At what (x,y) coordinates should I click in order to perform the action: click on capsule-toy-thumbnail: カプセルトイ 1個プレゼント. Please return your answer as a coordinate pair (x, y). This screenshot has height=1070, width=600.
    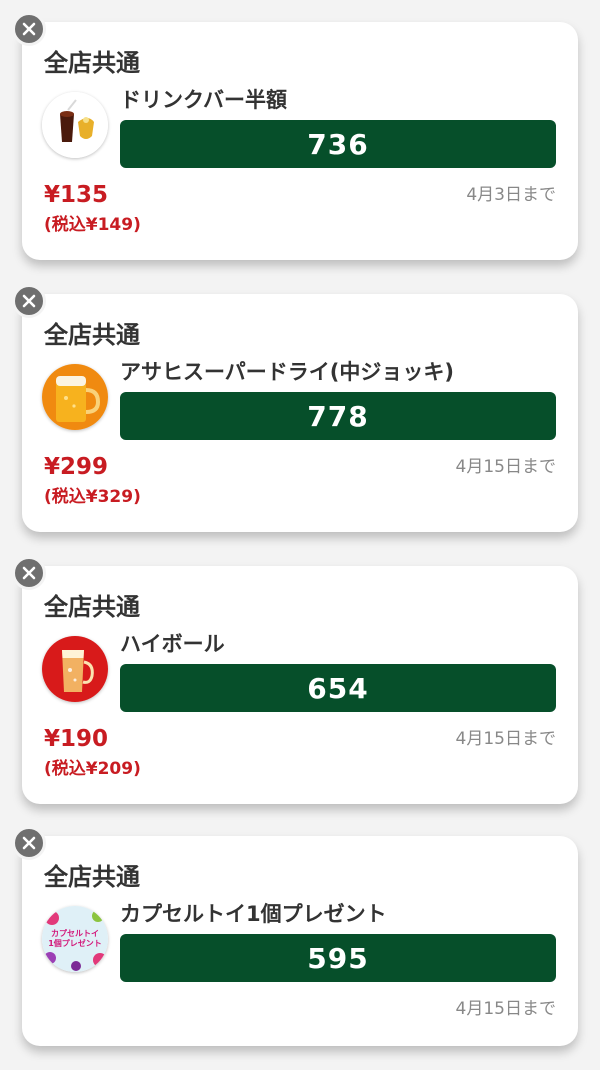
    Looking at the image, I should click on (75, 939).